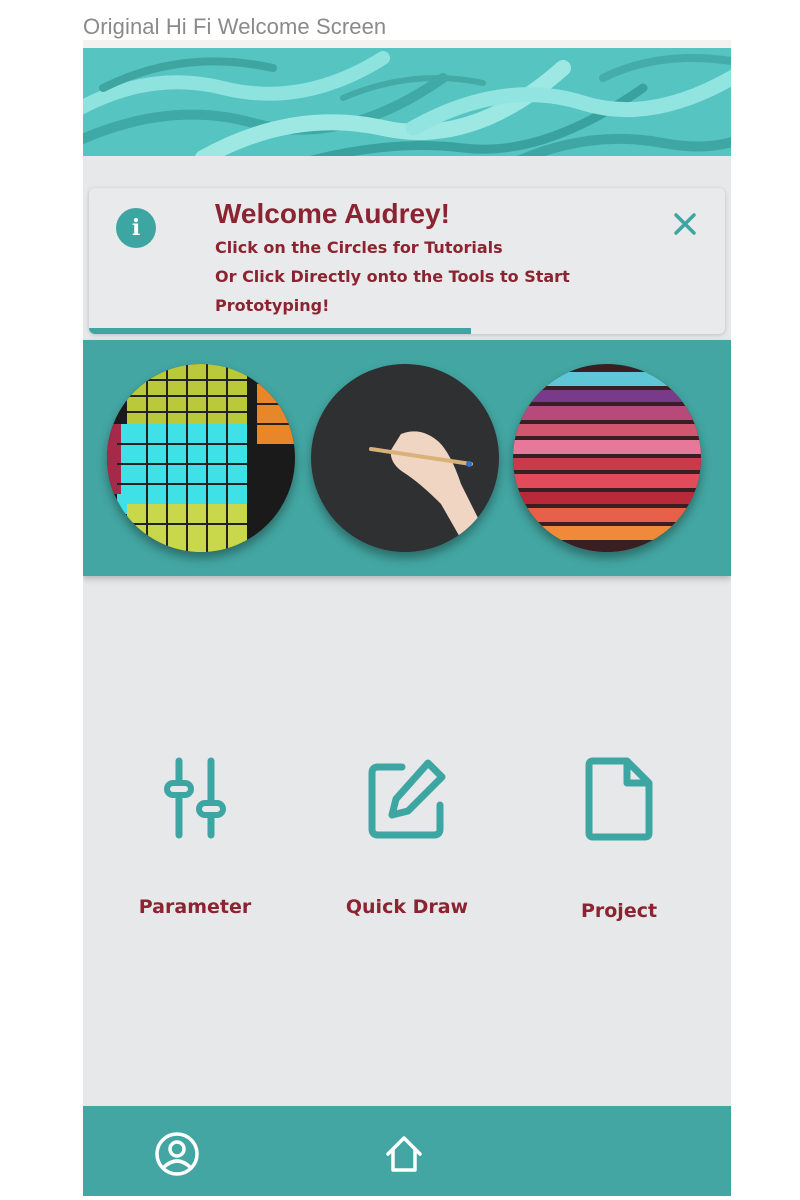 This screenshot has width=800, height=1200. I want to click on tutorial-circle-color-stack, so click(607, 458).